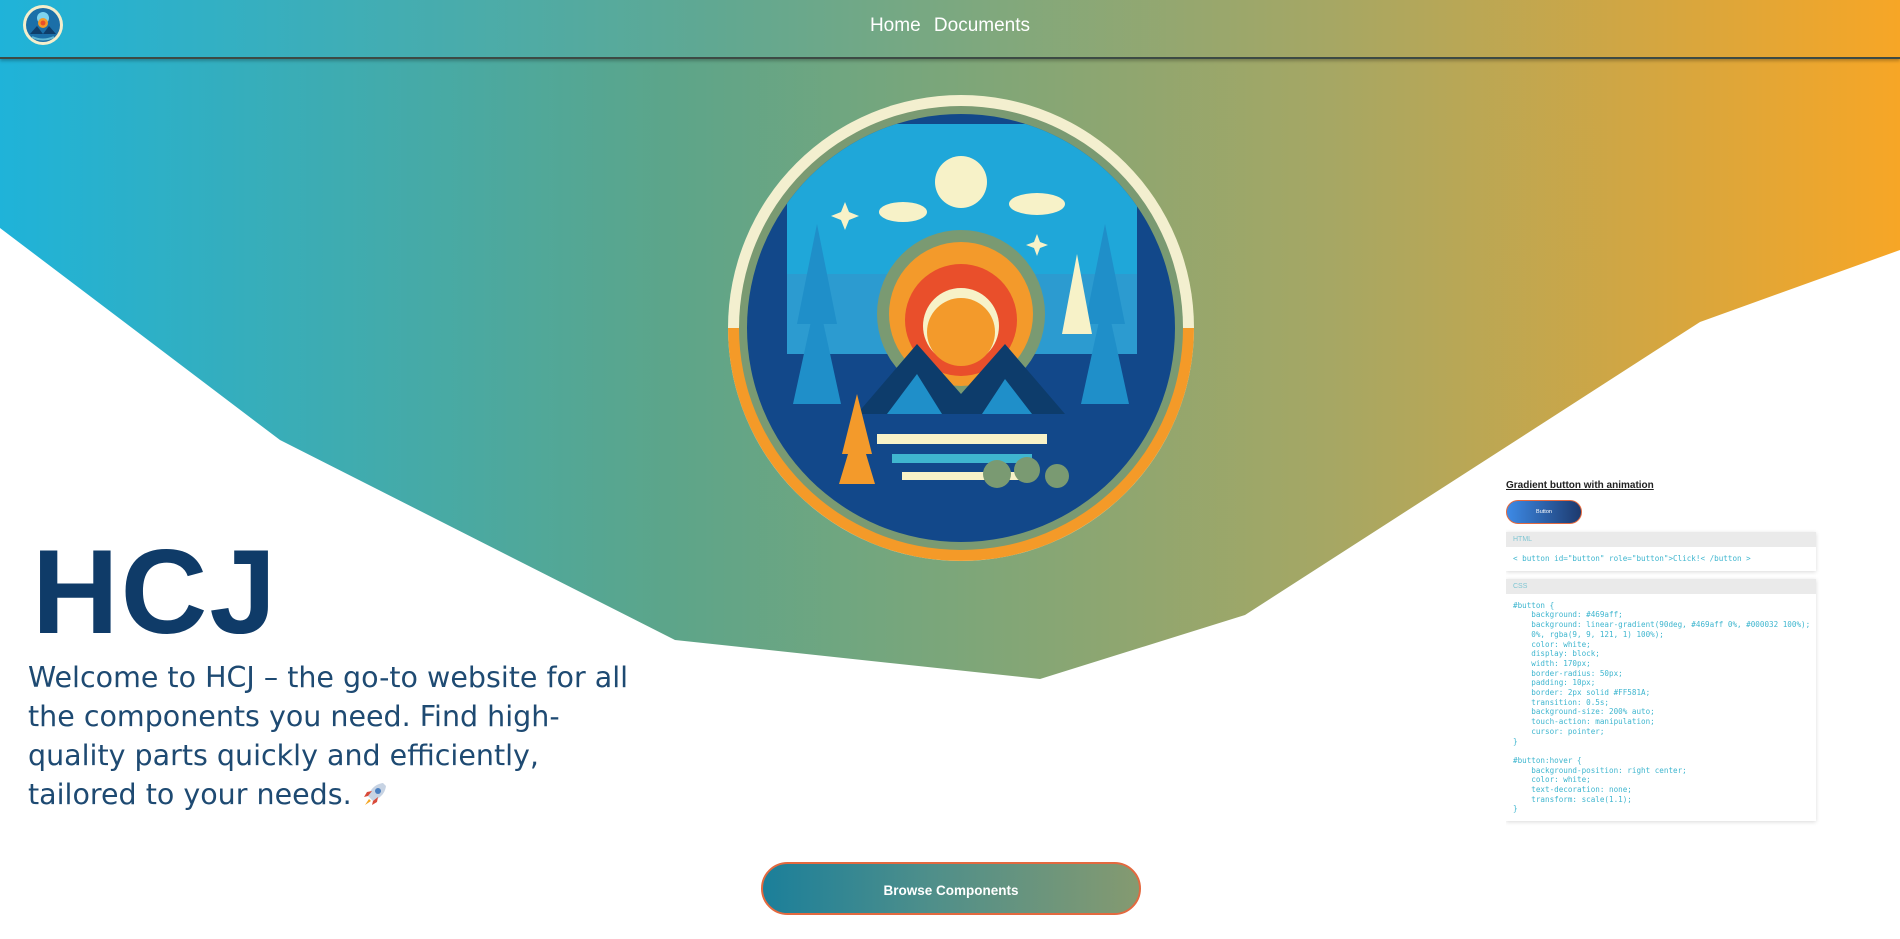 The width and height of the screenshot is (1900, 939). I want to click on html-code-header: HTML, so click(1661, 539).